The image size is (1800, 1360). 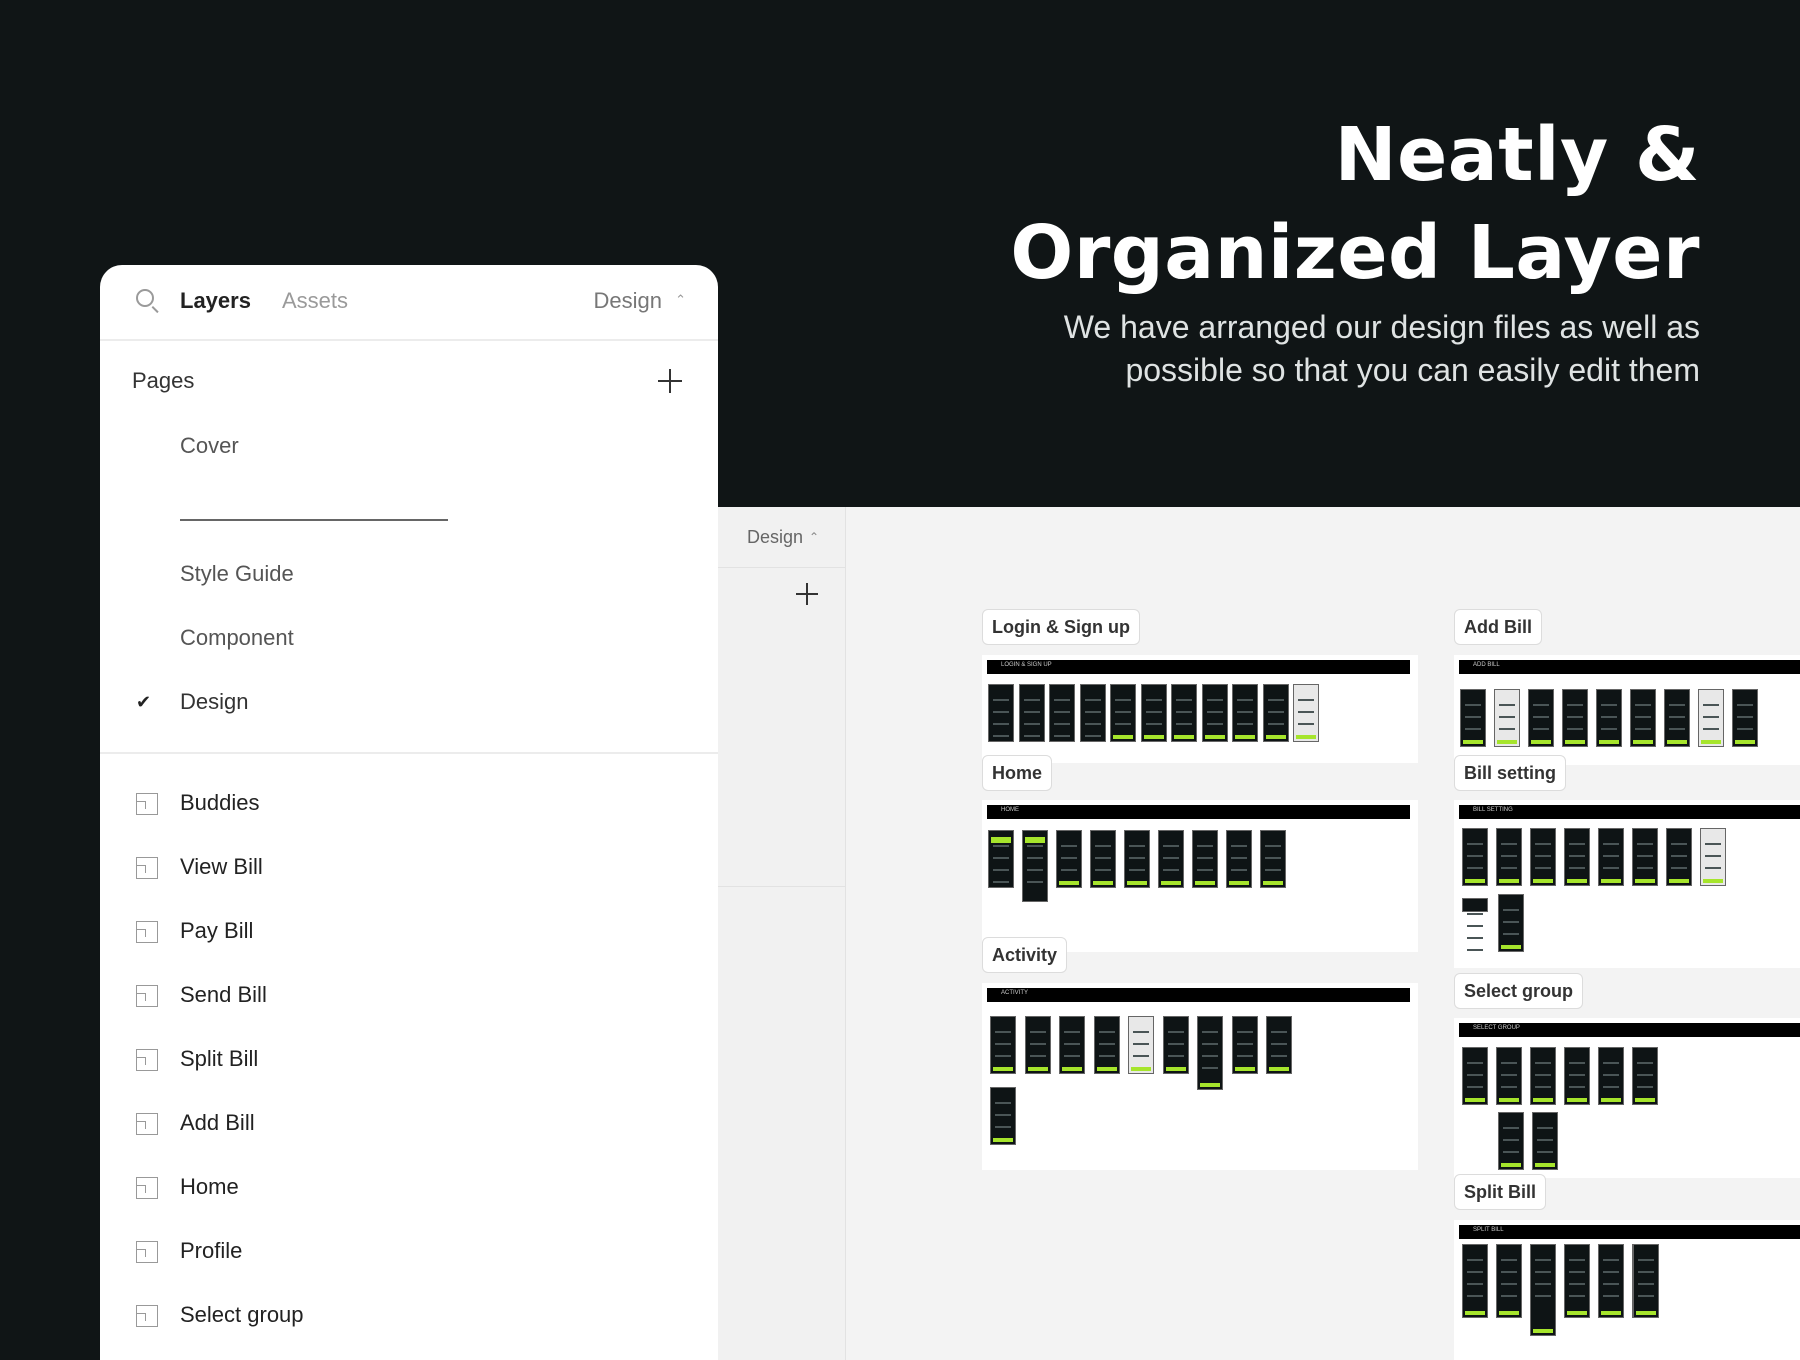 What do you see at coordinates (1627, 1290) in the screenshot?
I see `frame-split-bill: SPLIT BILL` at bounding box center [1627, 1290].